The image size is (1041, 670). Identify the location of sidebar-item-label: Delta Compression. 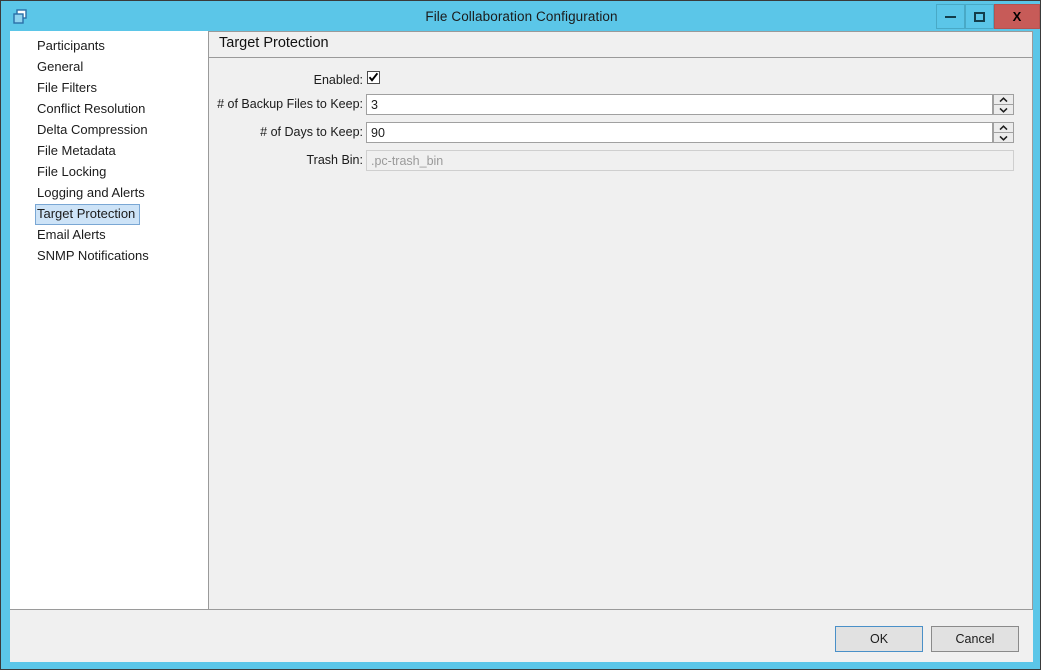
(92, 129).